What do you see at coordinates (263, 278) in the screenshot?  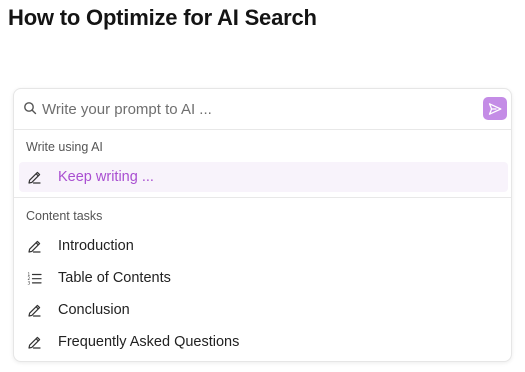 I see `menu-item-table-of-contents: 1 2 3 Table of Contents` at bounding box center [263, 278].